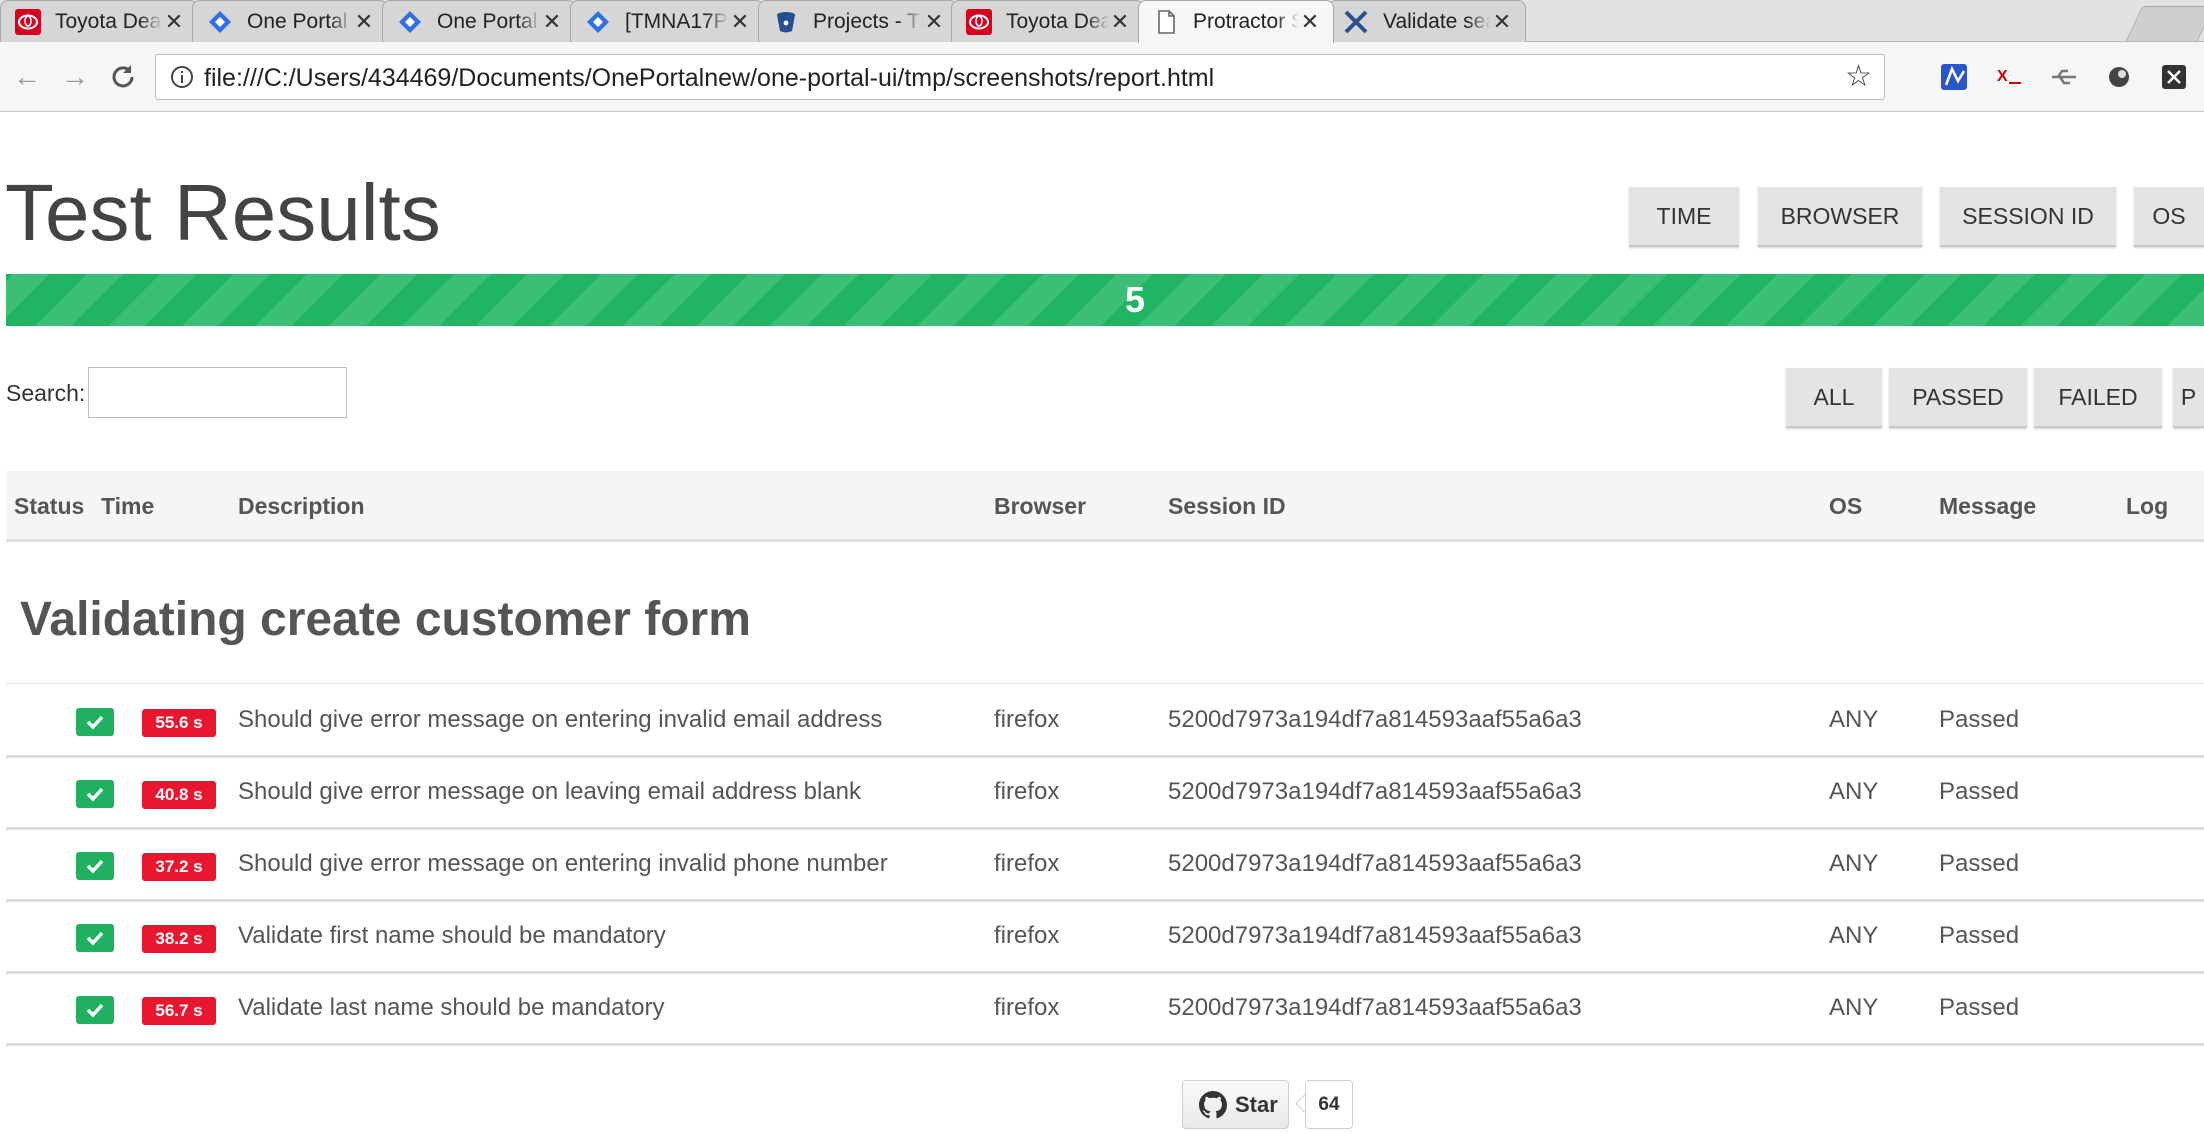 Image resolution: width=2204 pixels, height=1133 pixels. I want to click on tab-title: Projects - TMNA Bitbucket, so click(868, 21).